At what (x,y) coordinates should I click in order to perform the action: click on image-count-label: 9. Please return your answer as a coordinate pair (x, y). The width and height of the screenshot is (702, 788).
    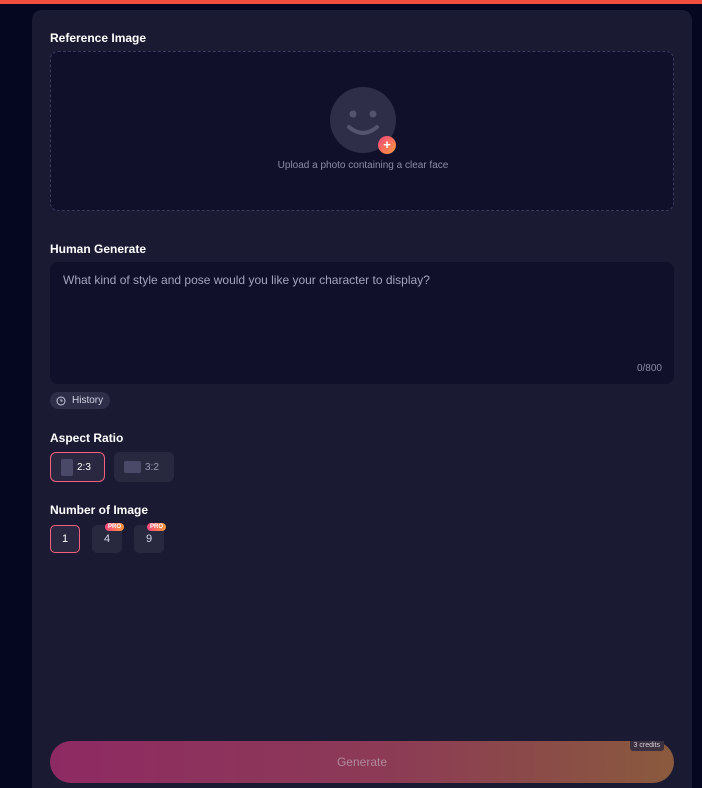
    Looking at the image, I should click on (149, 539).